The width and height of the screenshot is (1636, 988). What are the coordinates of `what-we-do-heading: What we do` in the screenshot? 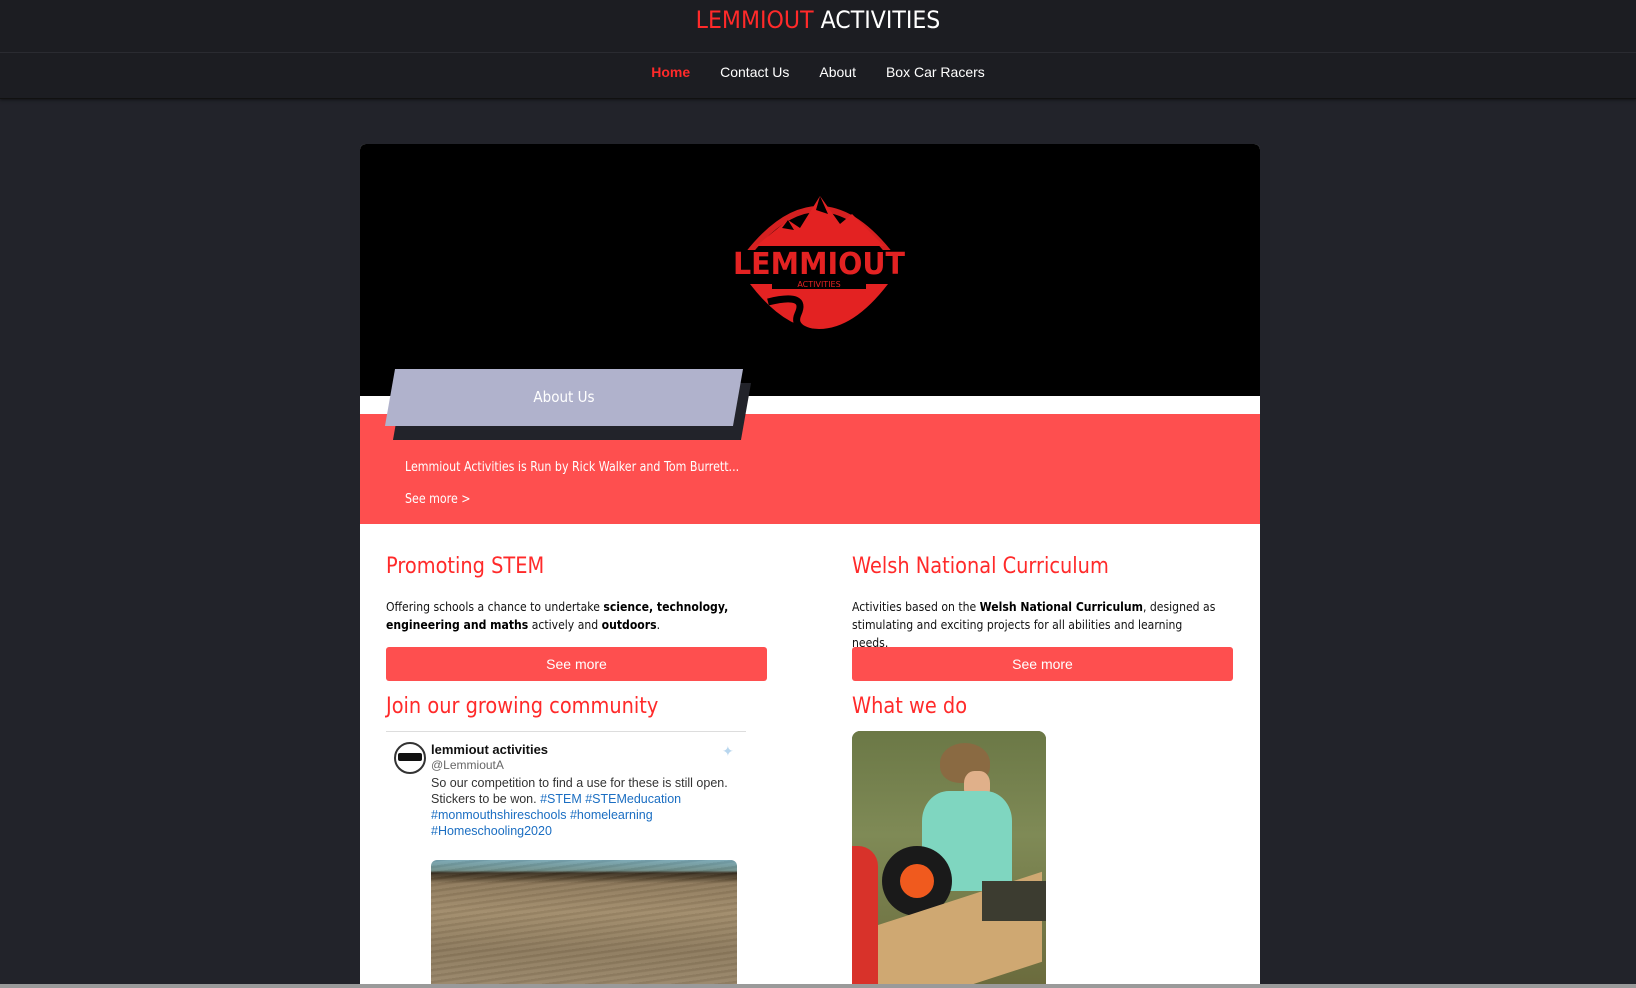 It's located at (910, 706).